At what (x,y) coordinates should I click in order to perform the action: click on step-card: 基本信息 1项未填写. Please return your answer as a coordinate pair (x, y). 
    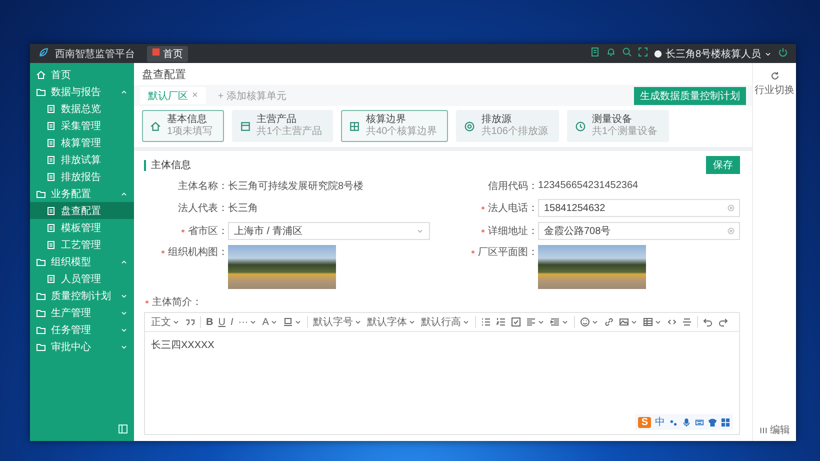
    Looking at the image, I should click on (183, 126).